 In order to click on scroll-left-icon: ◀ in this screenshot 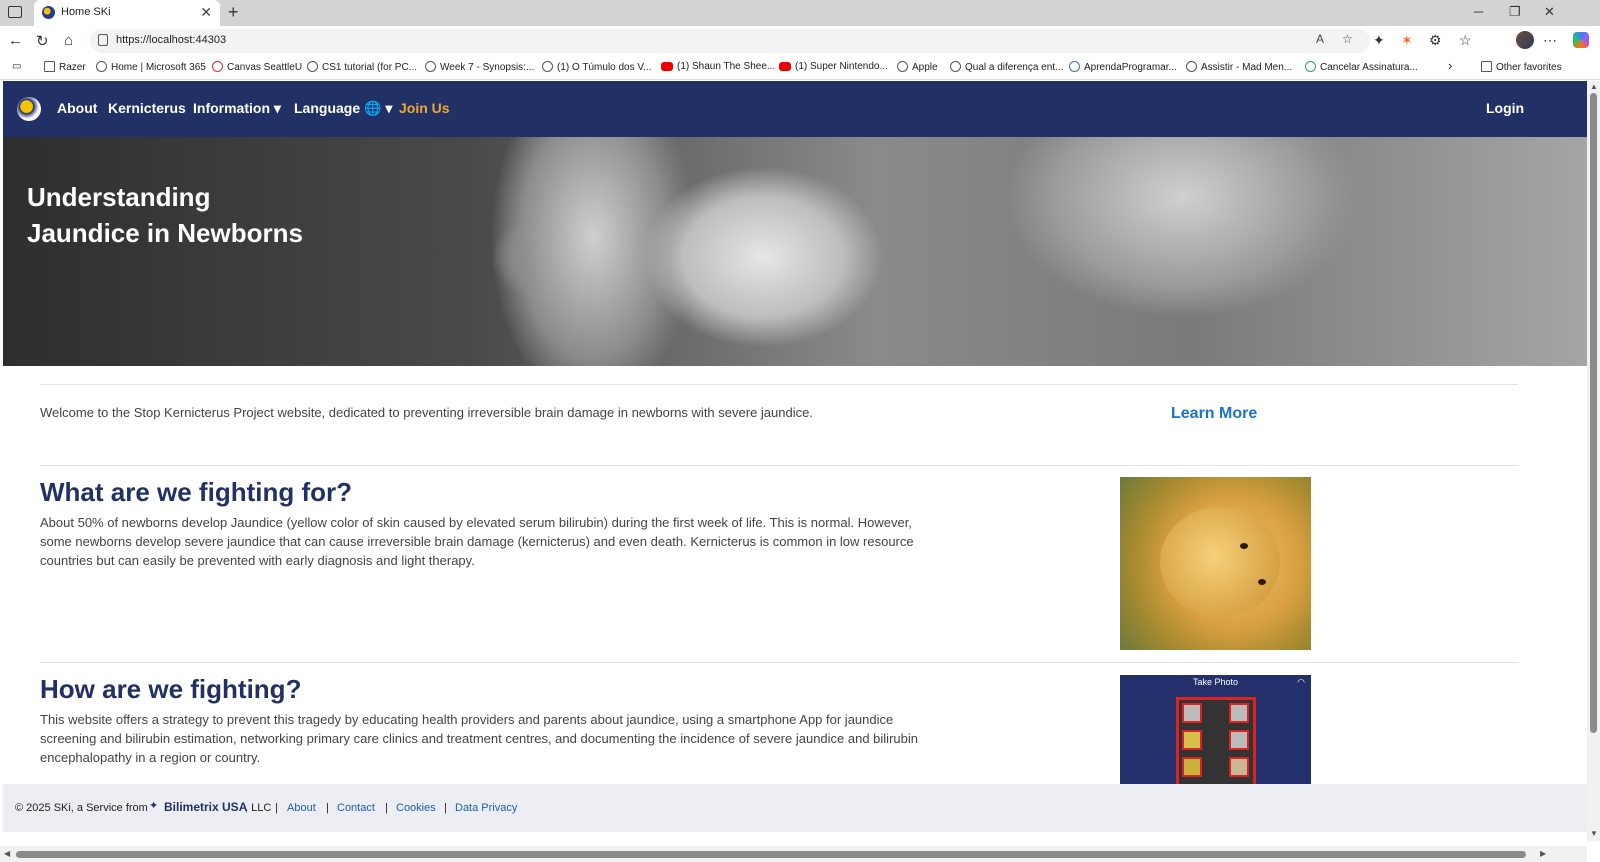, I will do `click(7, 853)`.